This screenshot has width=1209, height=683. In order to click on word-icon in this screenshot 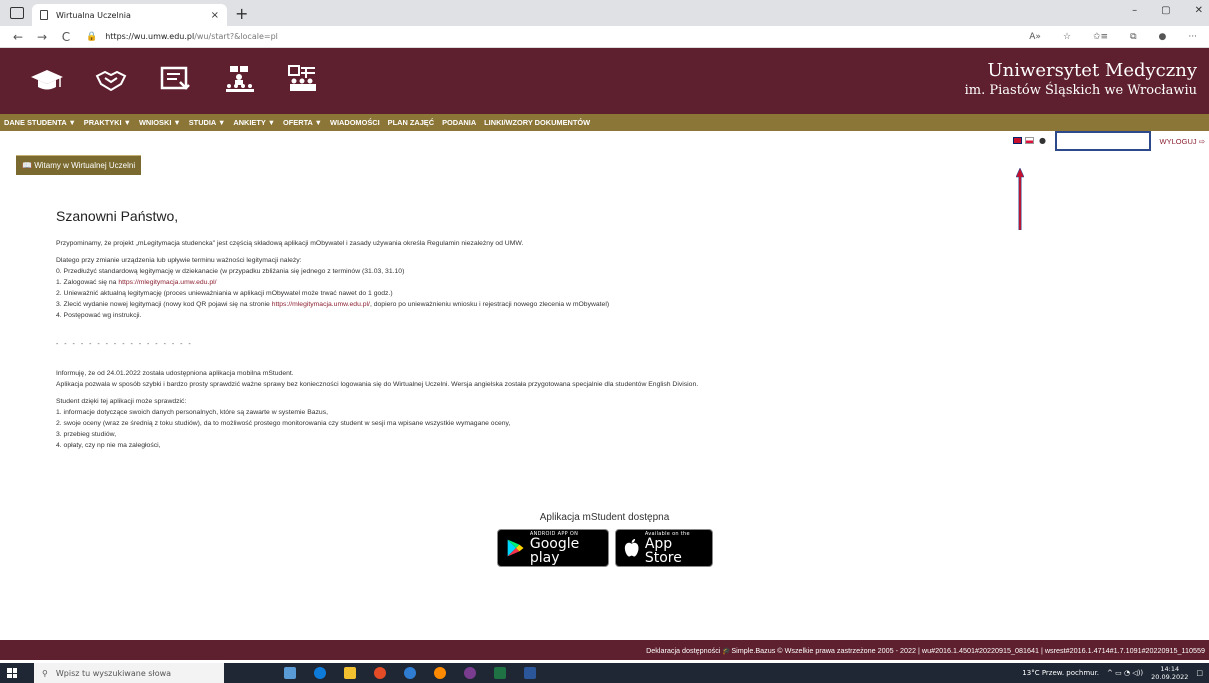, I will do `click(530, 673)`.